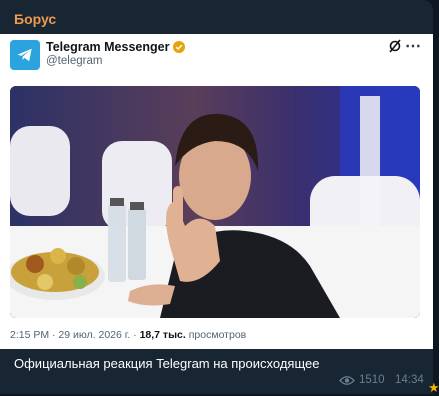 The width and height of the screenshot is (439, 396). What do you see at coordinates (372, 380) in the screenshot?
I see `views-count: 1510` at bounding box center [372, 380].